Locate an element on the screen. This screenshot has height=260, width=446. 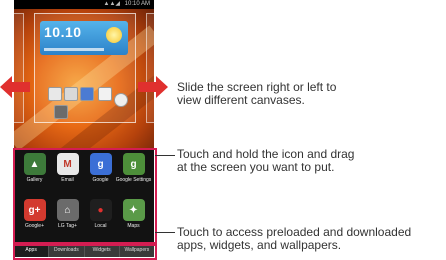
canvas-right-preview is located at coordinates (150, 68).